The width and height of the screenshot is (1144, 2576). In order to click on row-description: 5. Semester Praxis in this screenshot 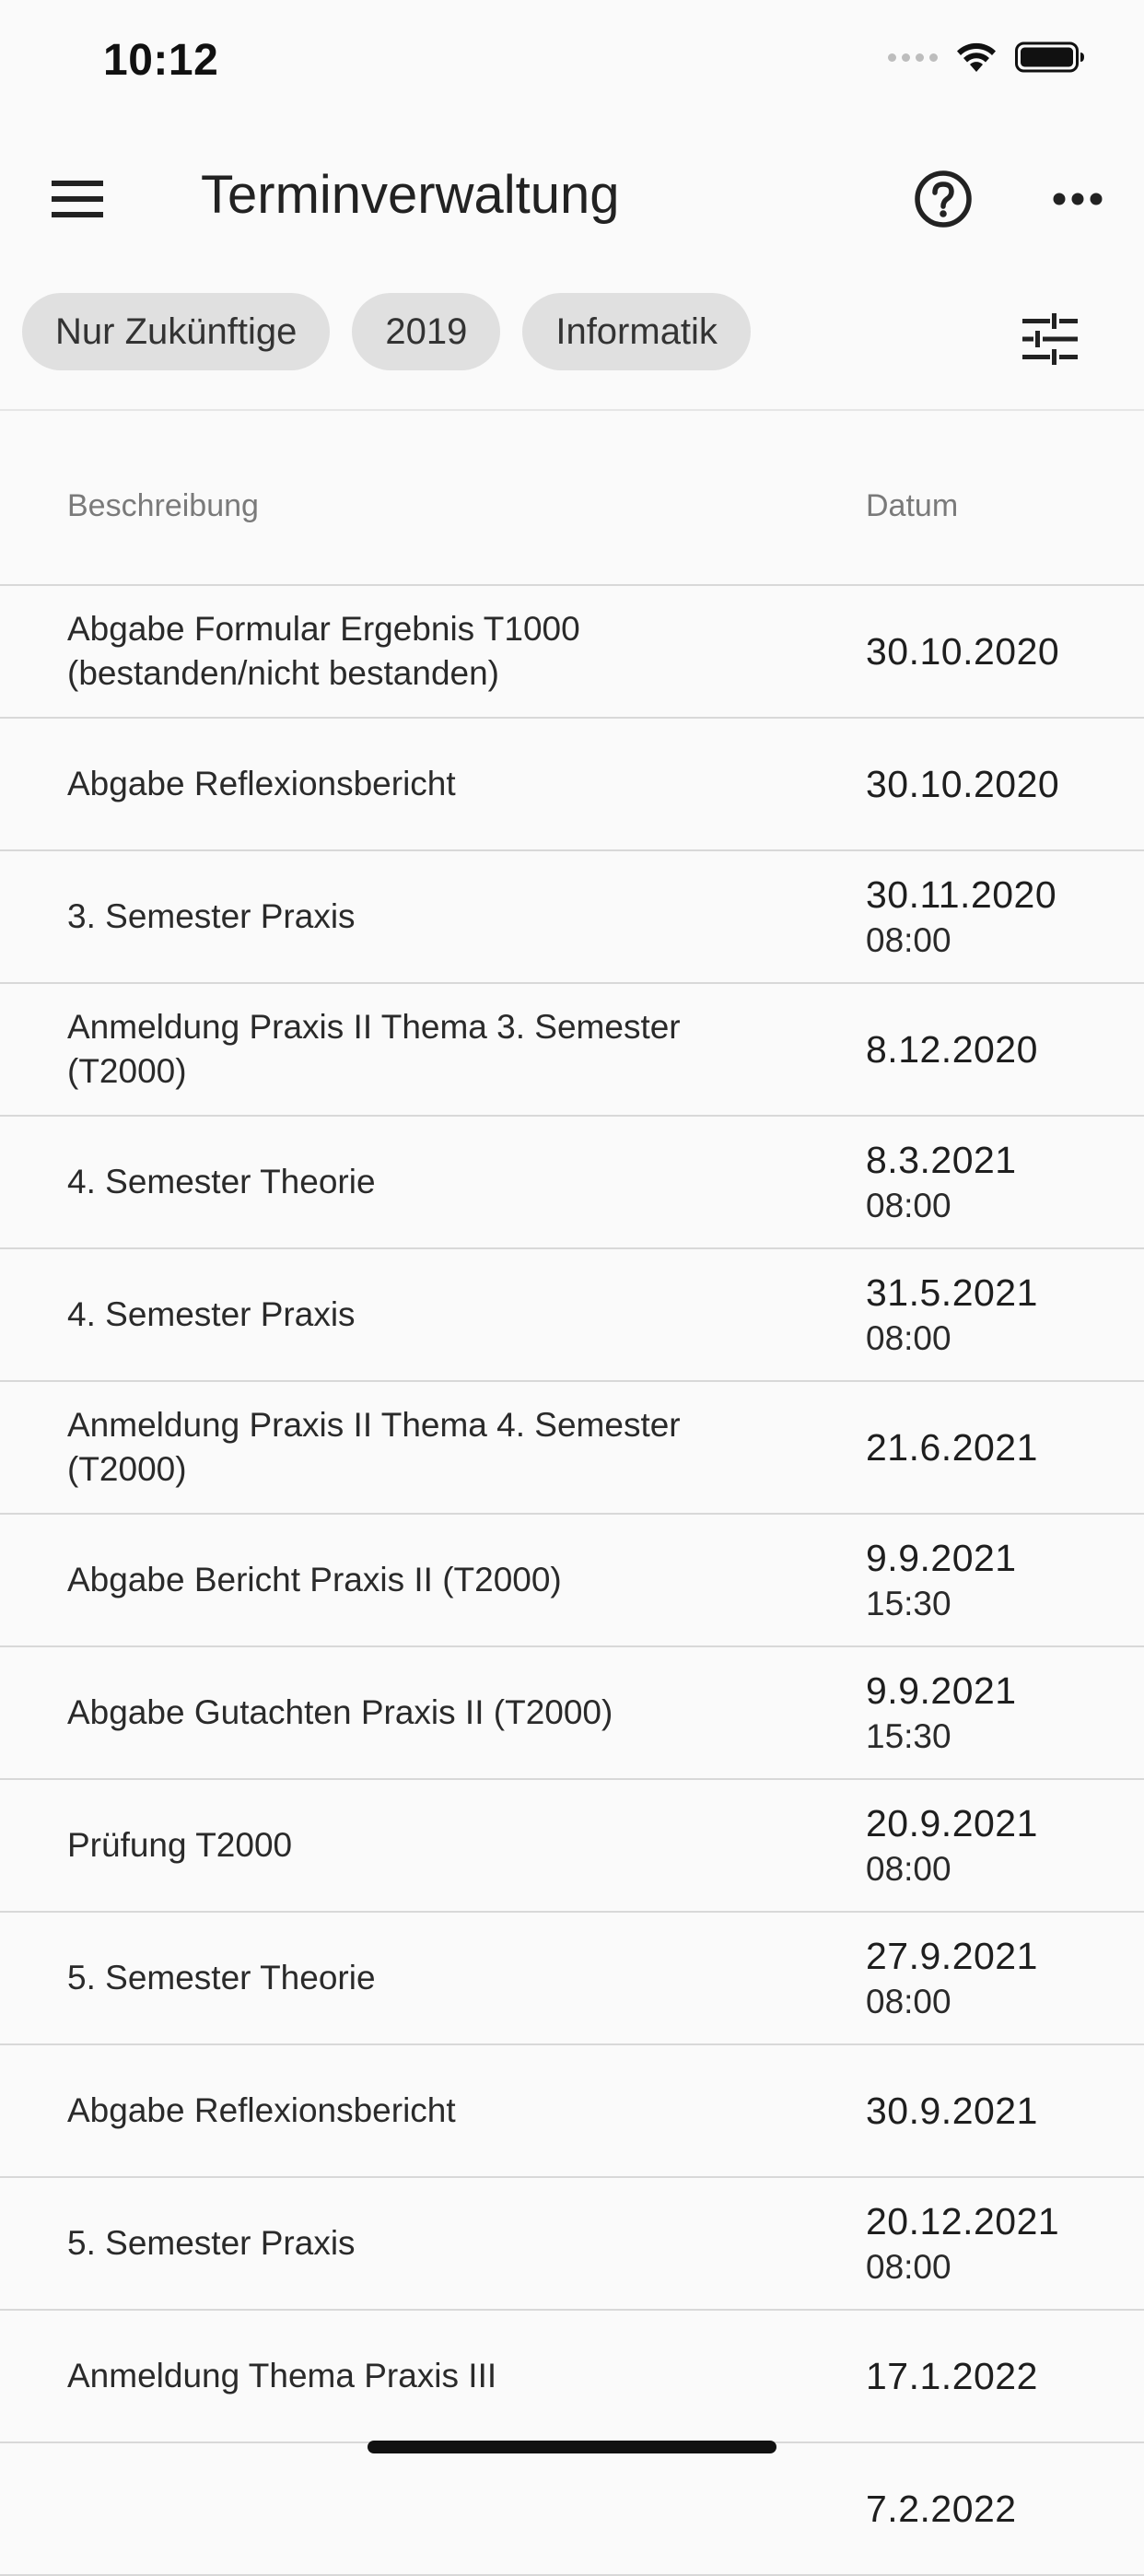, I will do `click(211, 2243)`.